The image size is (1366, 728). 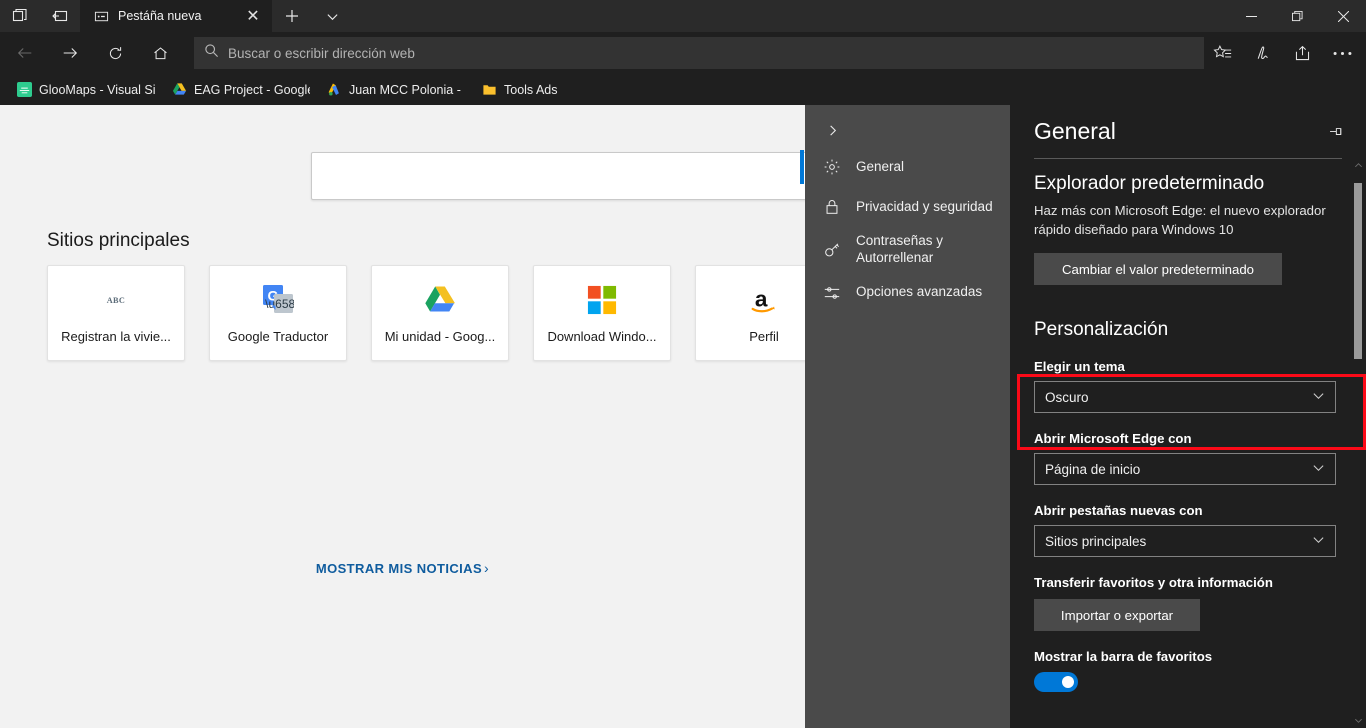 What do you see at coordinates (1262, 53) in the screenshot?
I see `notes-icon` at bounding box center [1262, 53].